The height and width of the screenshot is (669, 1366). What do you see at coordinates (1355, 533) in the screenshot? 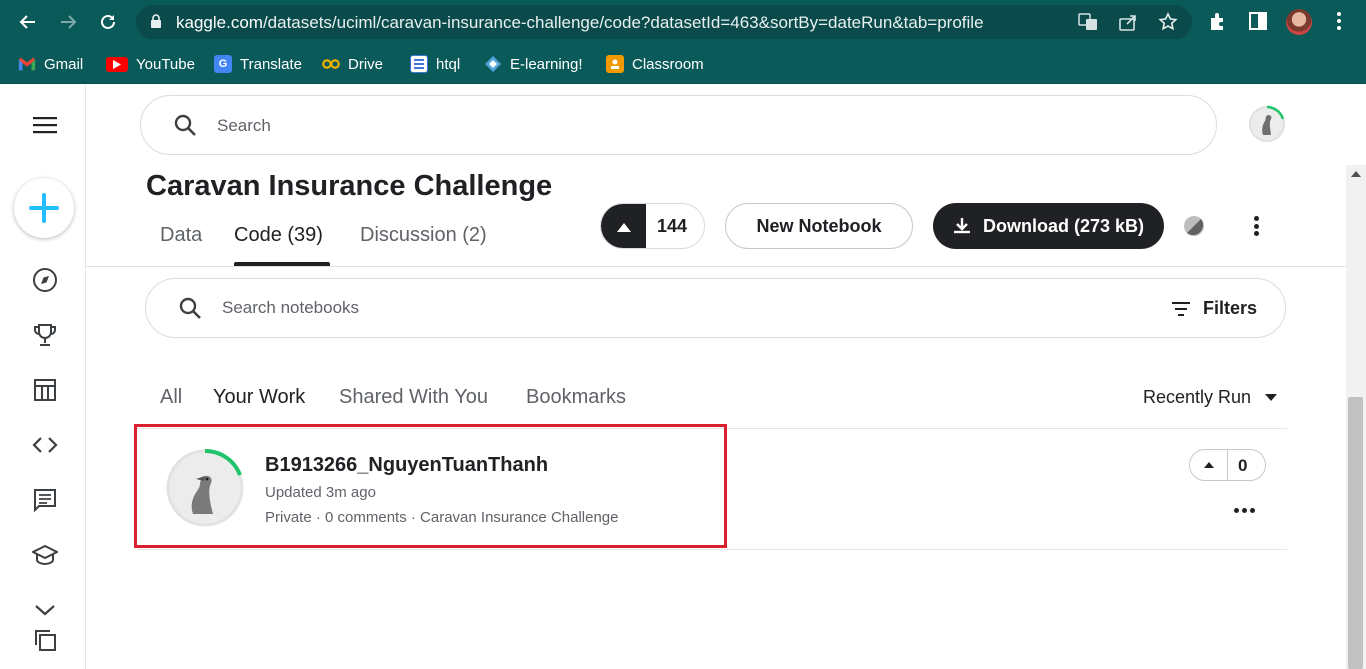
I see `scrollbar-thumb` at bounding box center [1355, 533].